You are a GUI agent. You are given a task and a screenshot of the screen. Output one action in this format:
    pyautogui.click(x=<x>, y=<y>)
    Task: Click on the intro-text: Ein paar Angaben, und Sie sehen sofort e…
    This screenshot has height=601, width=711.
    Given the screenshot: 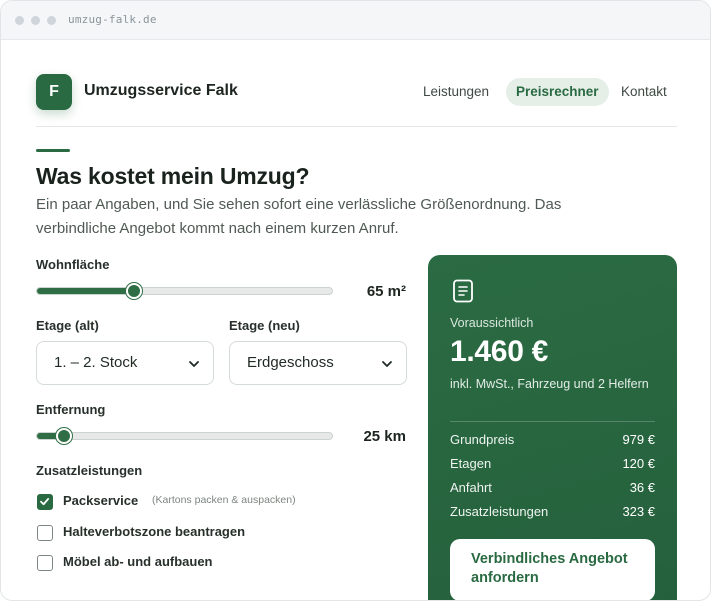 What is the action you would take?
    pyautogui.click(x=299, y=216)
    